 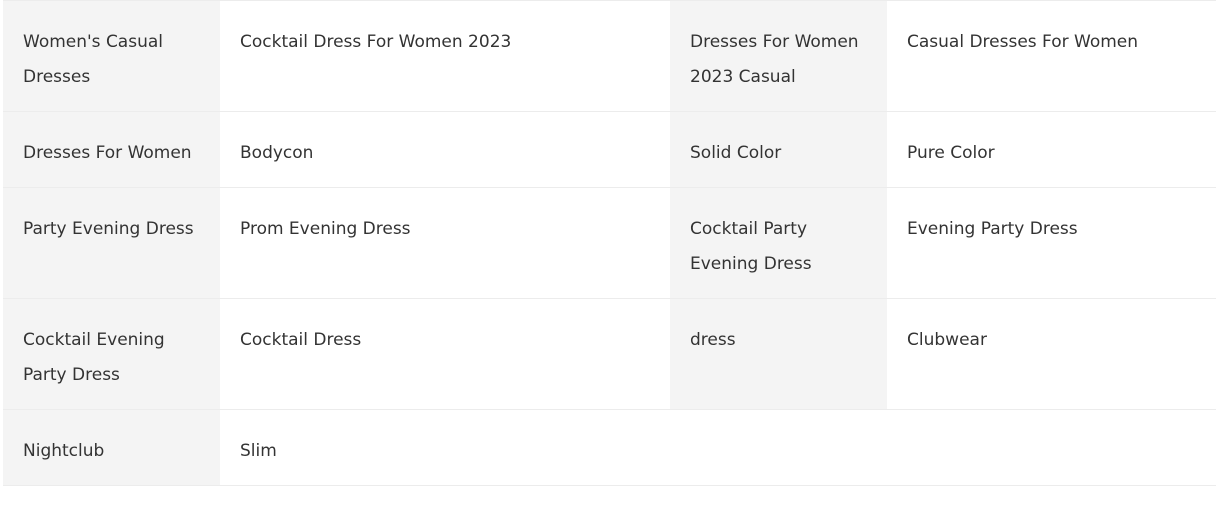 I want to click on table-cell: Evening Party Dress, so click(x=1051, y=243).